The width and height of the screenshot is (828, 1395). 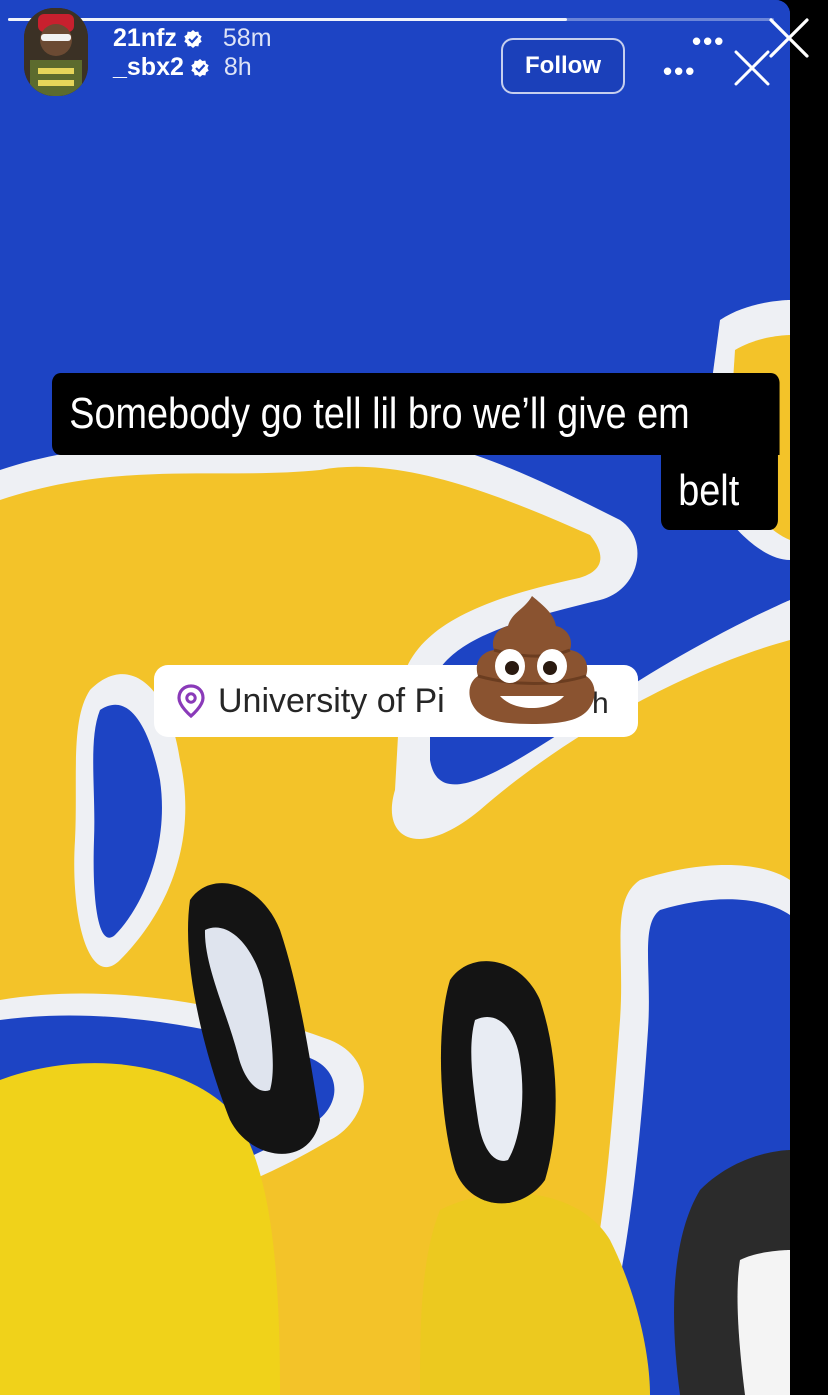 I want to click on username: _sbx2, so click(x=148, y=67).